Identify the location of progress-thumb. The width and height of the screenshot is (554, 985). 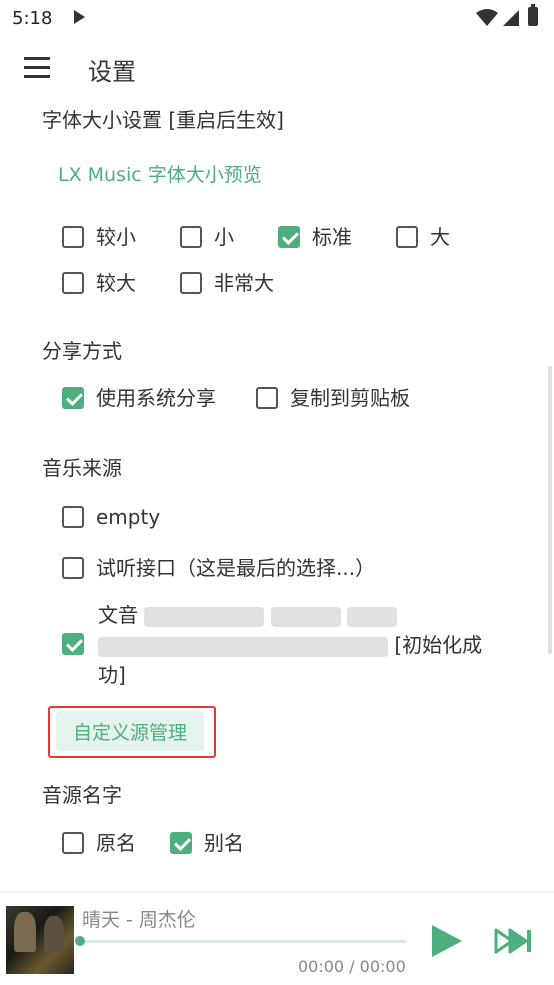
(80, 941).